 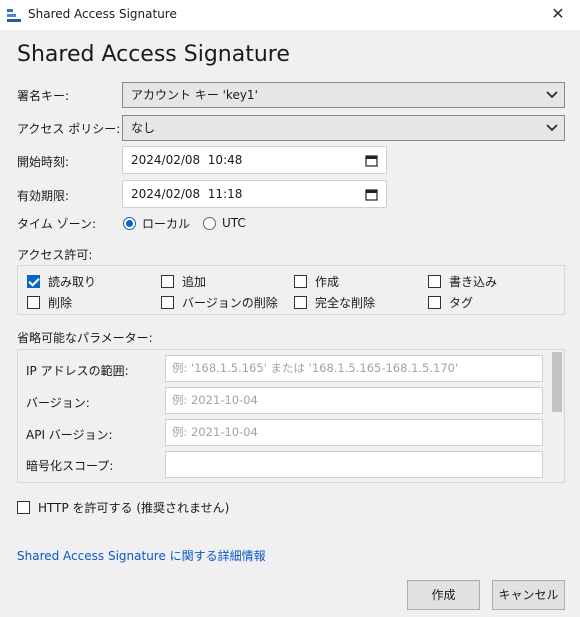 I want to click on api-version-label: API バージョン:, so click(x=69, y=435).